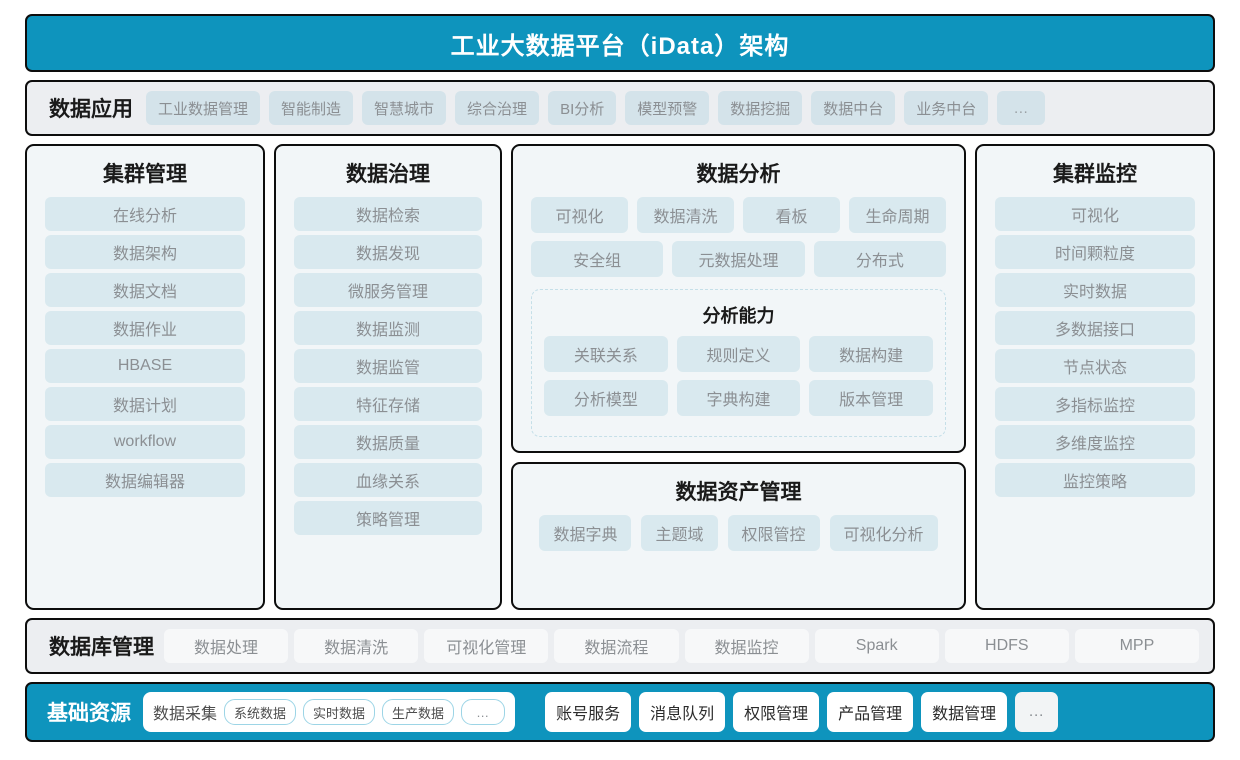  I want to click on data-asset-management-item: 数据字典, so click(585, 533).